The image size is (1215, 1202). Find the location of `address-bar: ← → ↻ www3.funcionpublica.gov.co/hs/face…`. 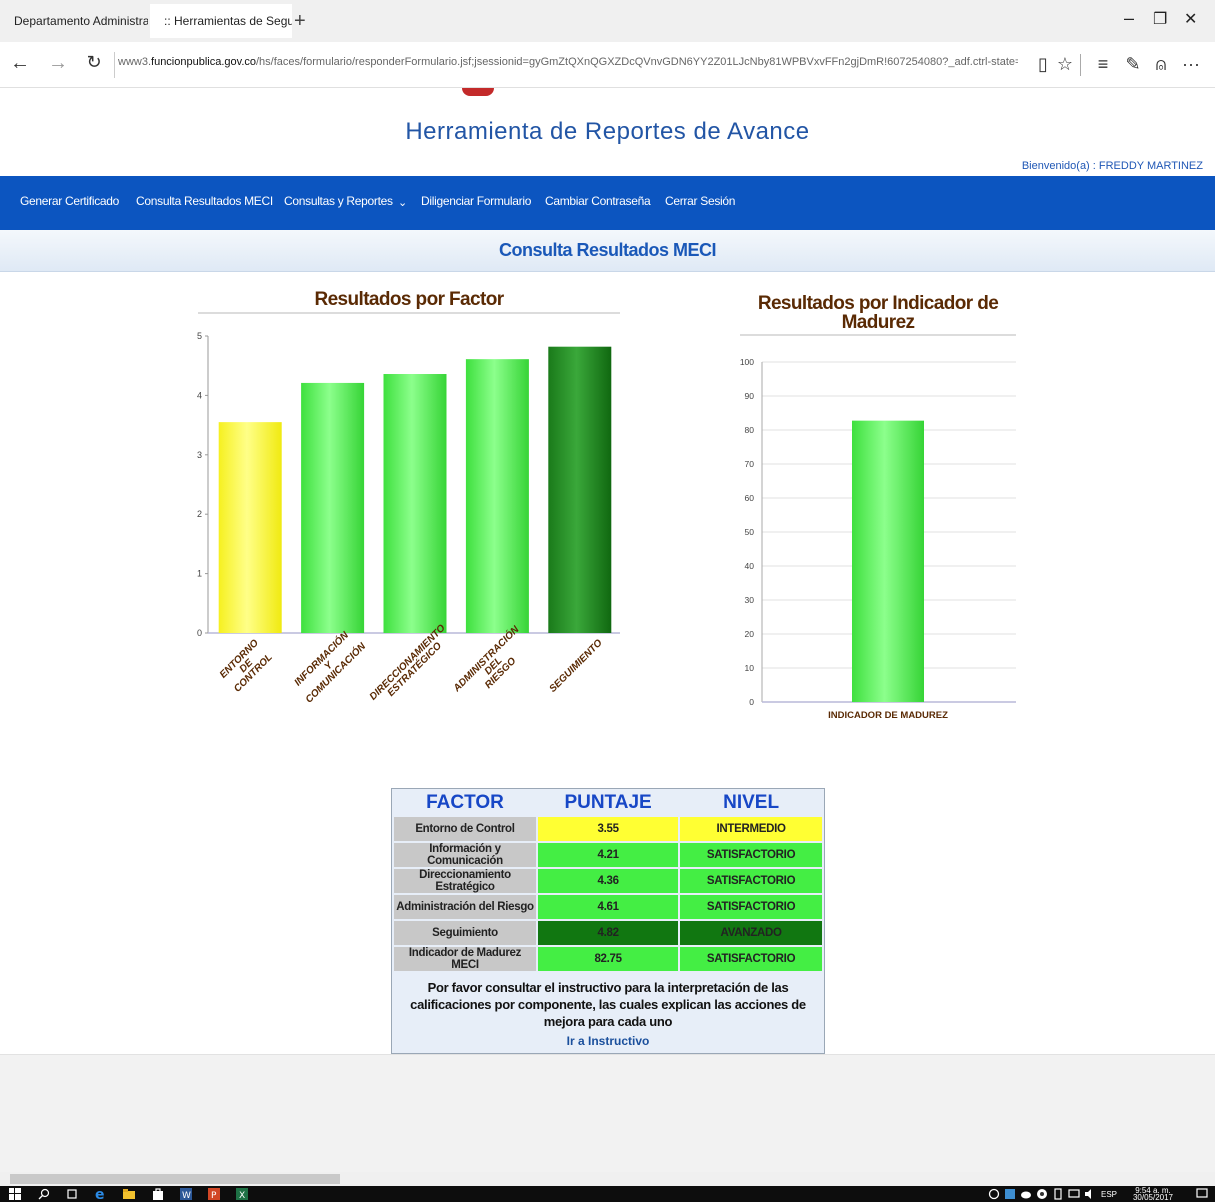

address-bar: ← → ↻ www3.funcionpublica.gov.co/hs/face… is located at coordinates (607, 65).